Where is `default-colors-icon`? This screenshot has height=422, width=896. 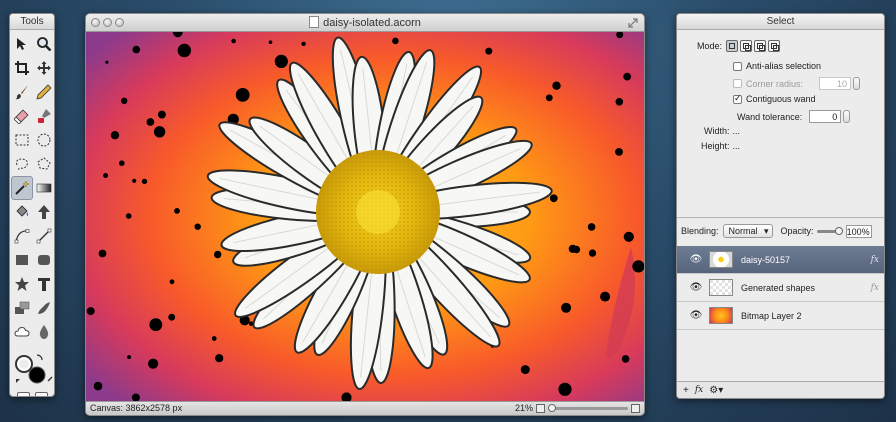
default-colors-icon is located at coordinates (18, 381).